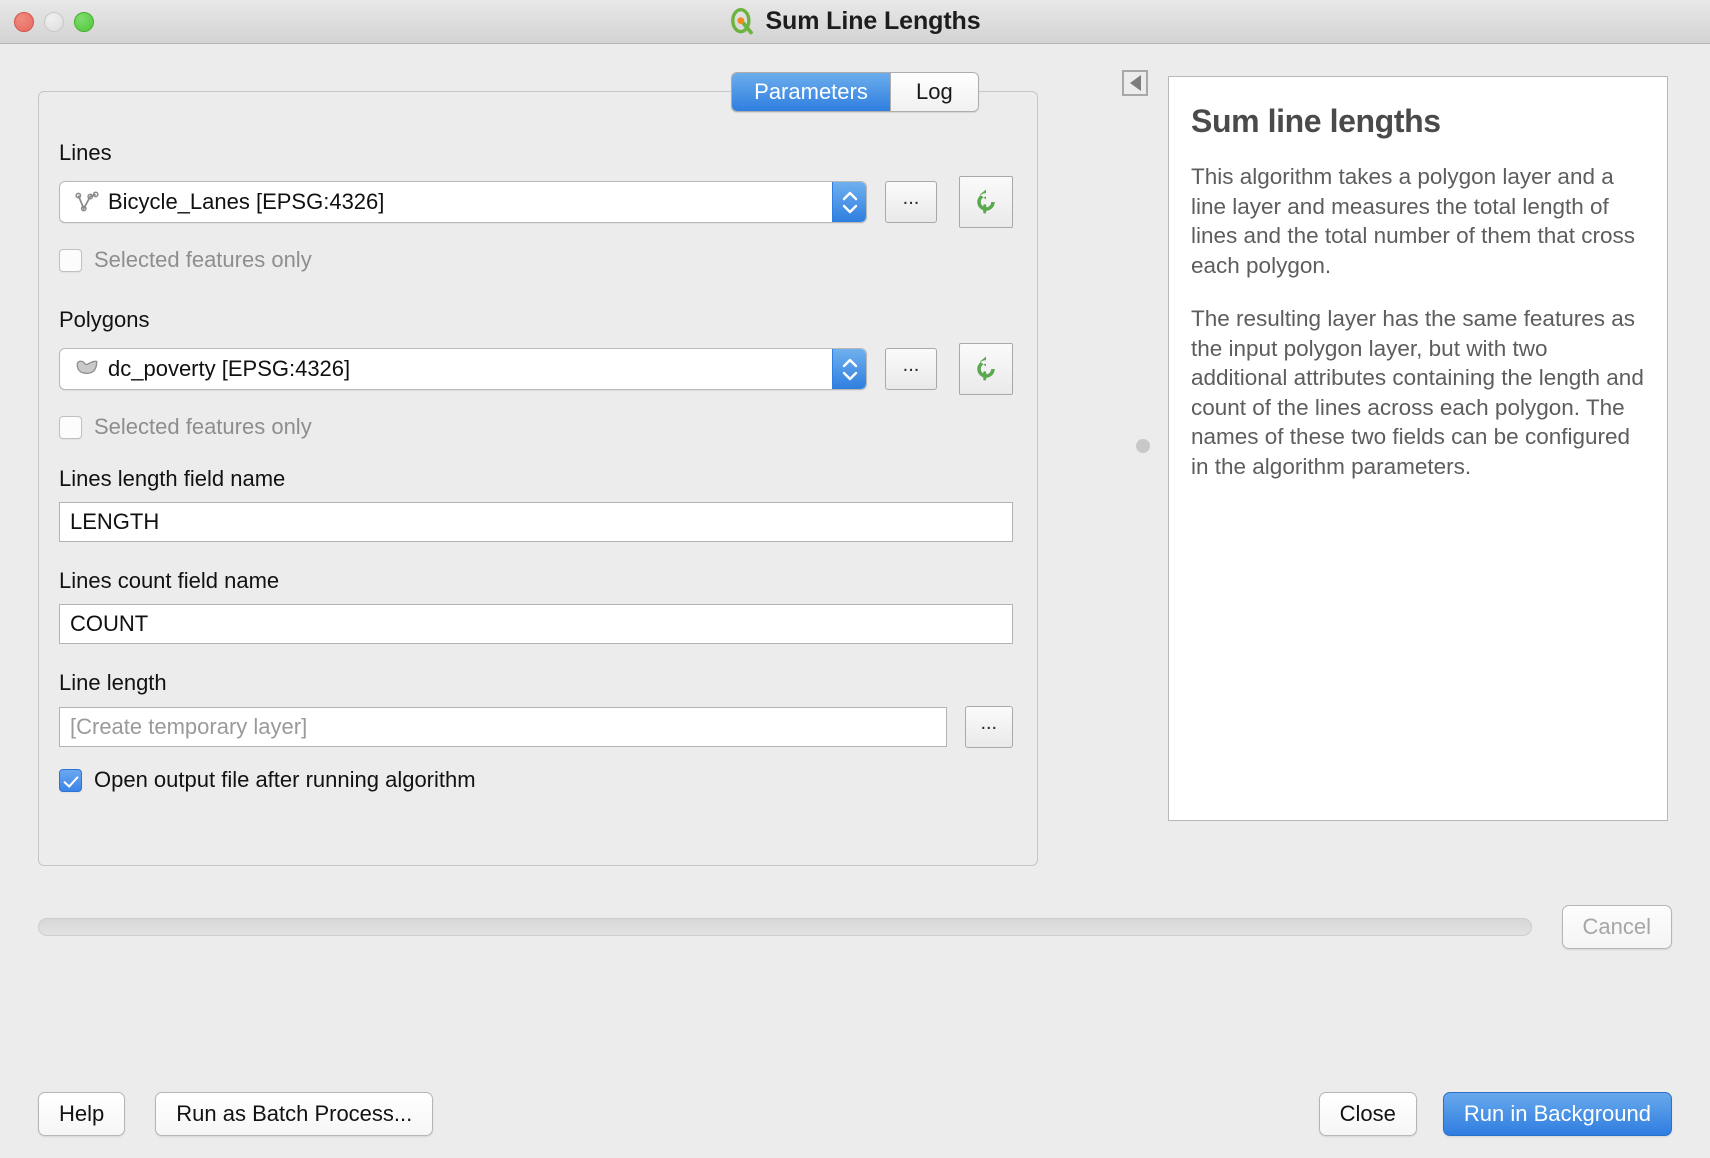 Image resolution: width=1710 pixels, height=1158 pixels. What do you see at coordinates (811, 92) in the screenshot?
I see `tab-parameters: Parameters` at bounding box center [811, 92].